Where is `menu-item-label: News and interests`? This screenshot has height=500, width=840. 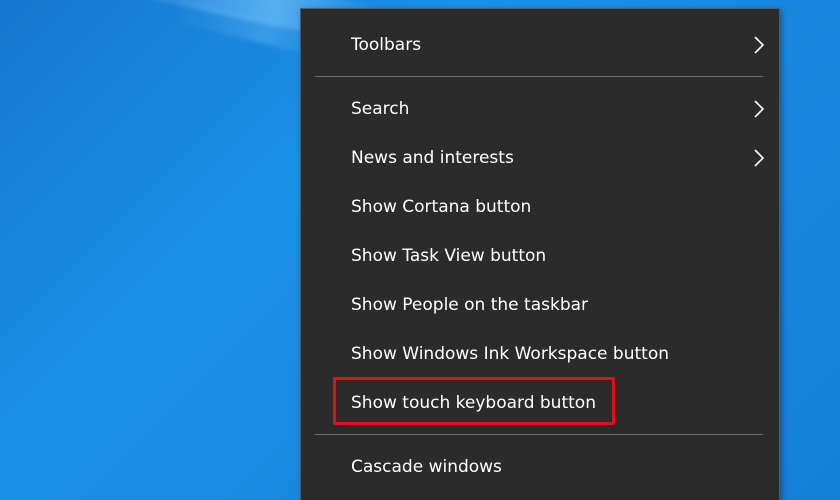 menu-item-label: News and interests is located at coordinates (432, 158).